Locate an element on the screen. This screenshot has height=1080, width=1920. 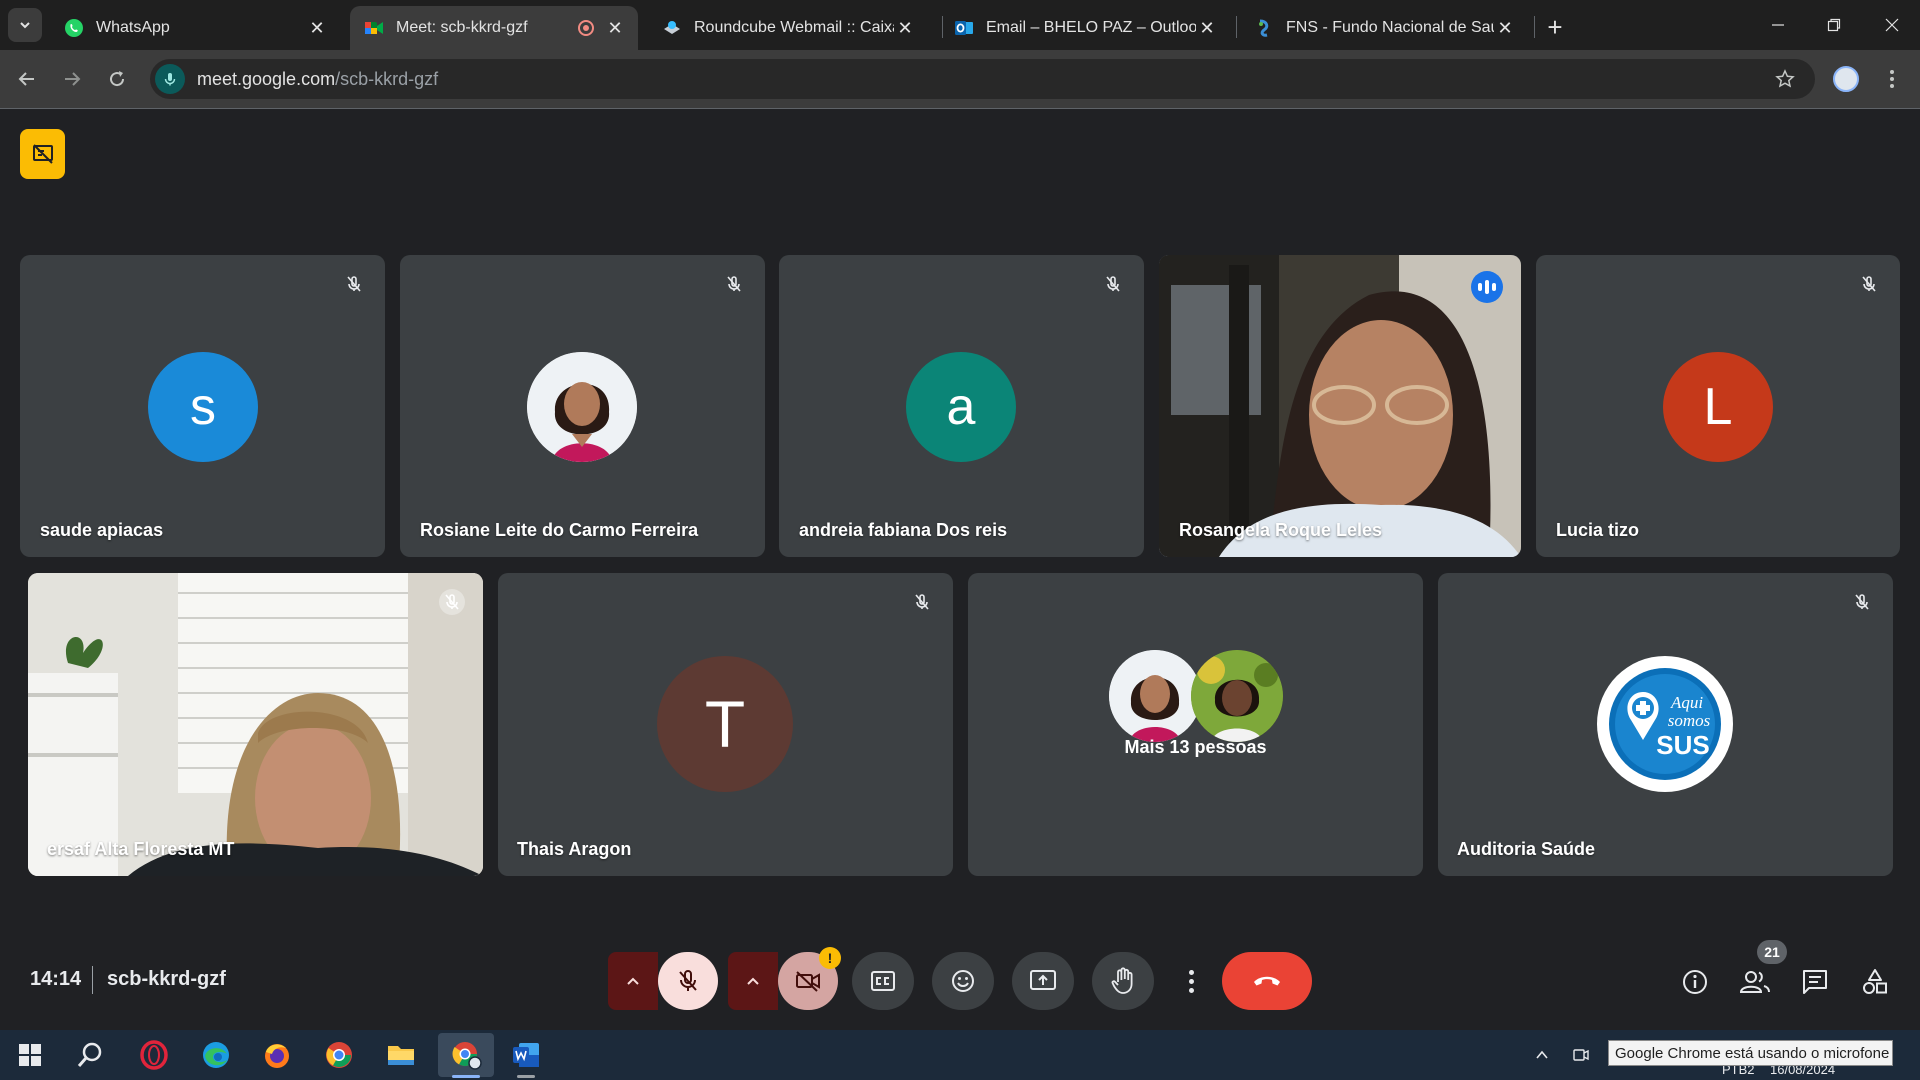
taskbar-search-button is located at coordinates (90, 1055).